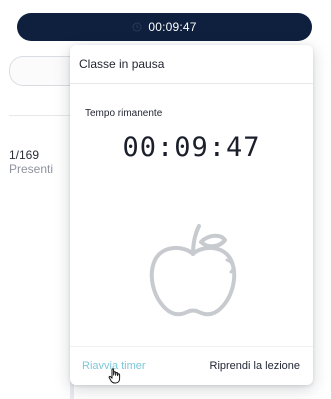  What do you see at coordinates (191, 365) in the screenshot?
I see `modal-footer: Riavvia timer Riprendi la lezione` at bounding box center [191, 365].